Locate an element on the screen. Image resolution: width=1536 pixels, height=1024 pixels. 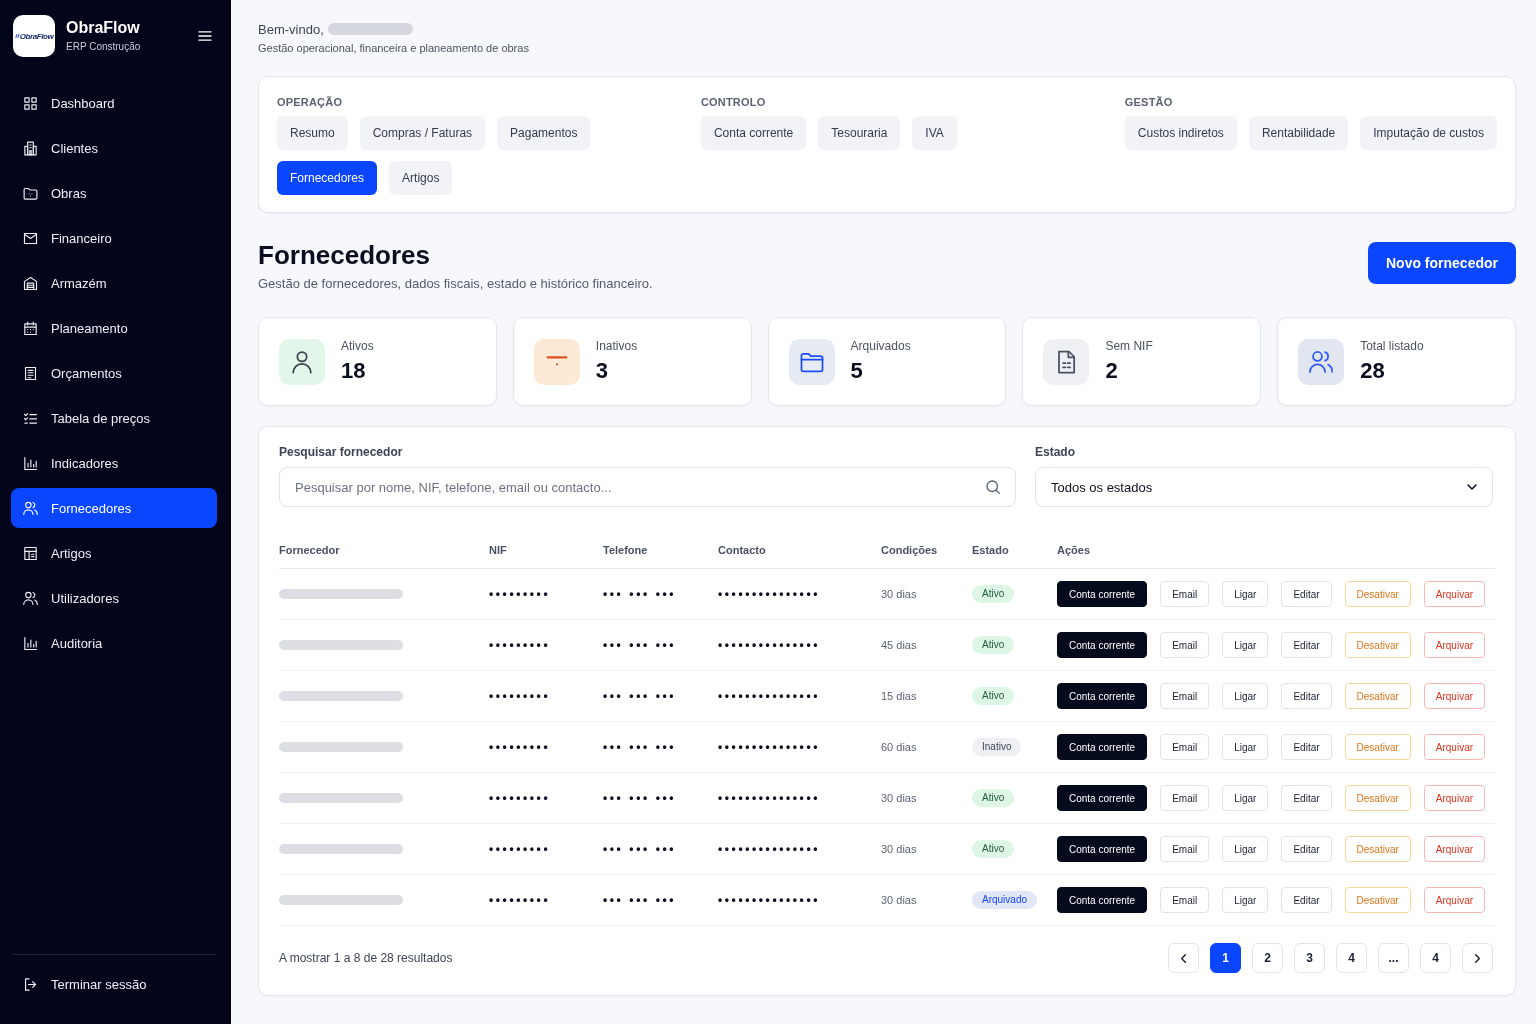
new-supplier-button: Novo fornecedor is located at coordinates (1442, 263).